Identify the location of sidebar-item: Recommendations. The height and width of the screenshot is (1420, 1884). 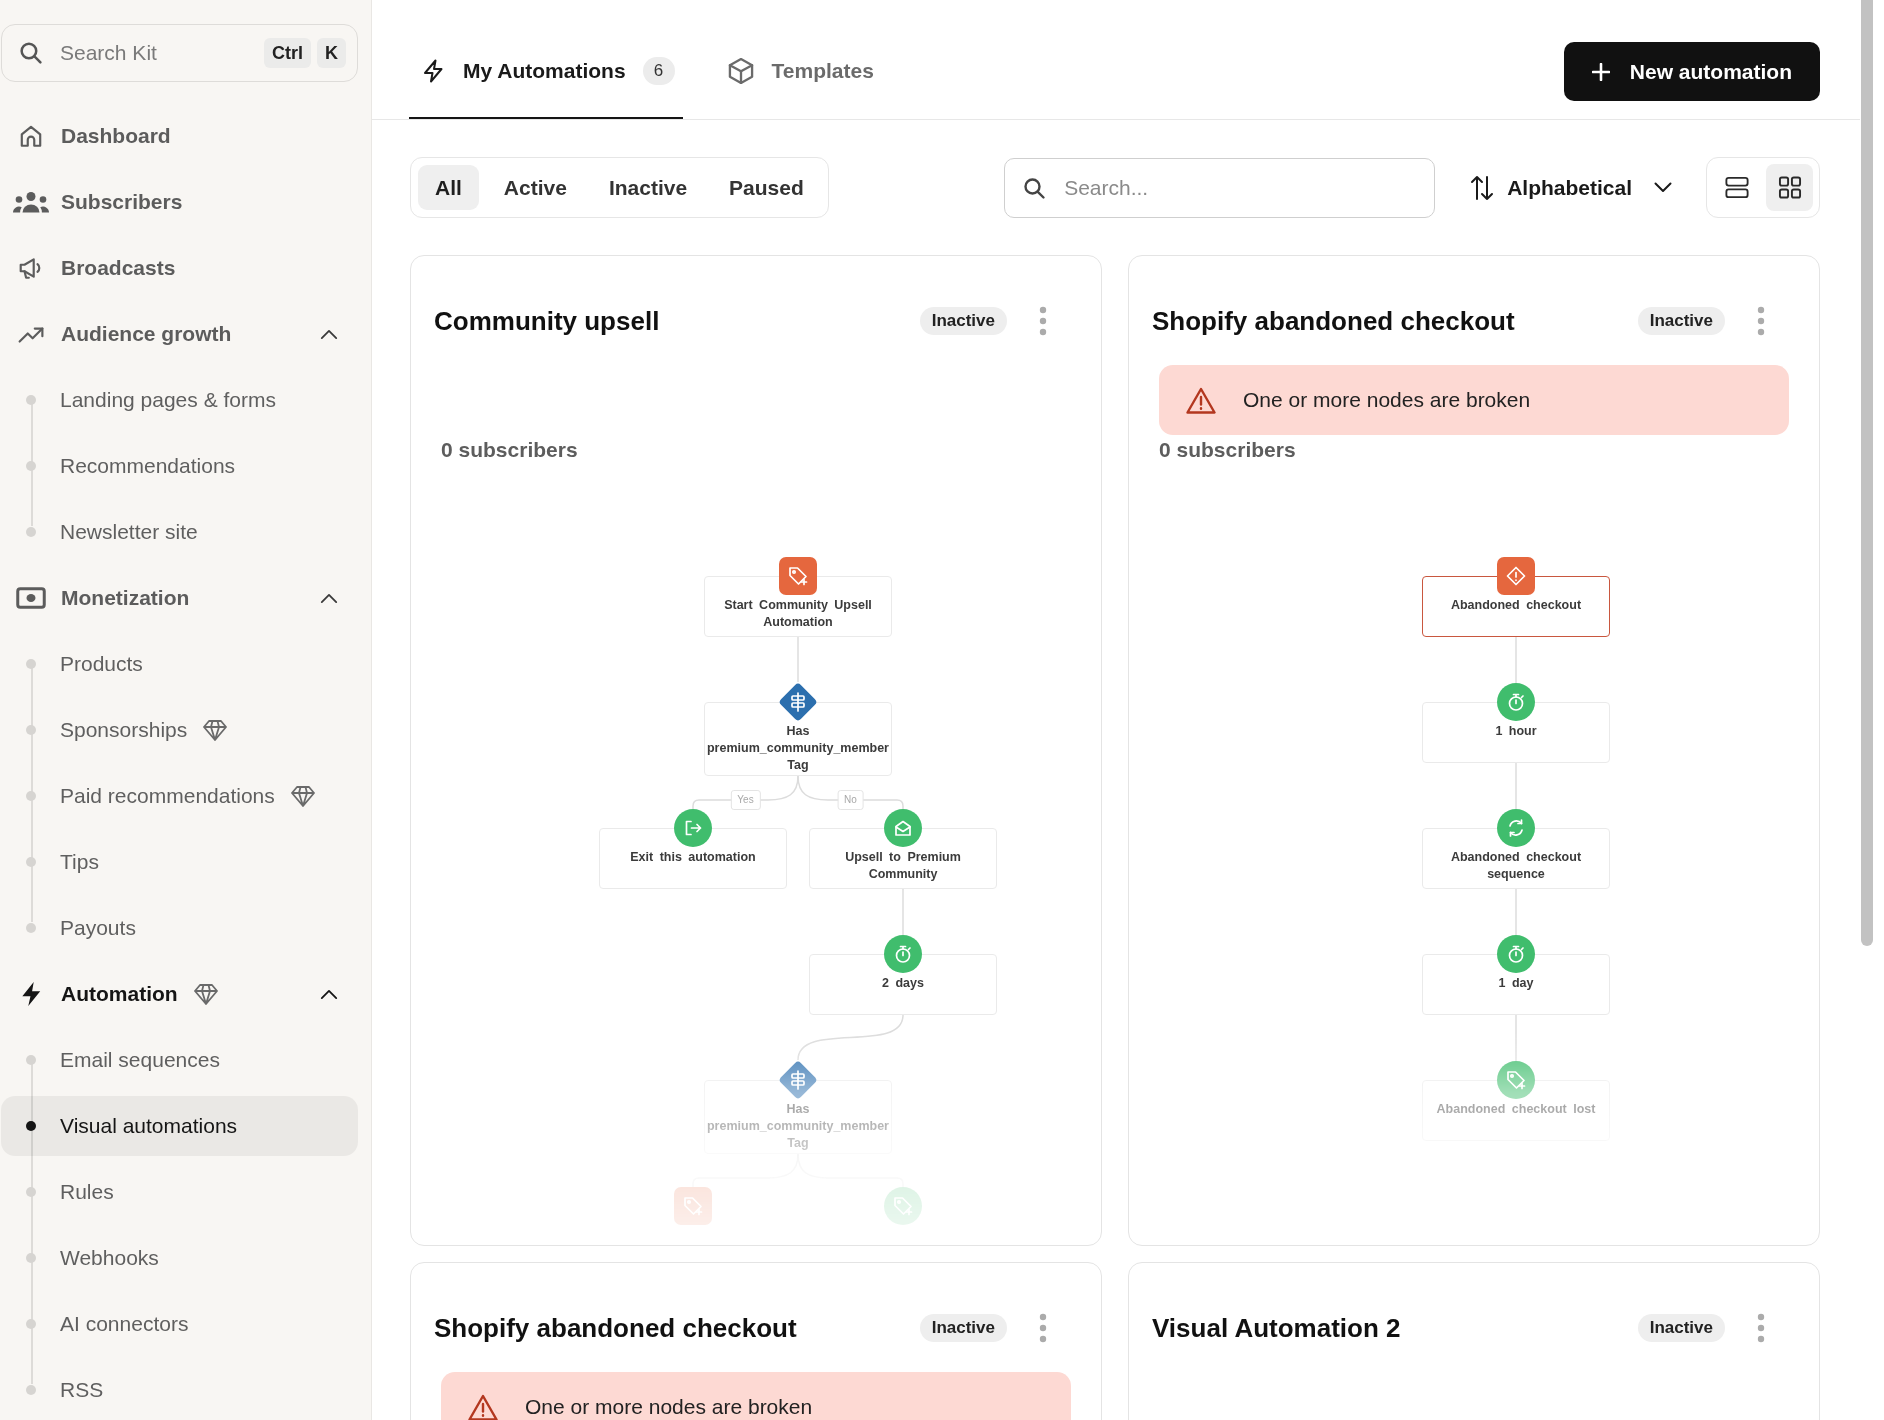
(179, 466).